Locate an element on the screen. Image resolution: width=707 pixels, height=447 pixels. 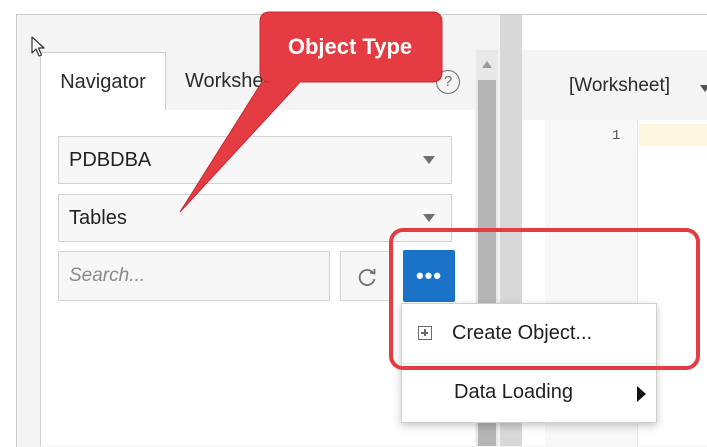
callout-label: Object Type is located at coordinates (350, 46).